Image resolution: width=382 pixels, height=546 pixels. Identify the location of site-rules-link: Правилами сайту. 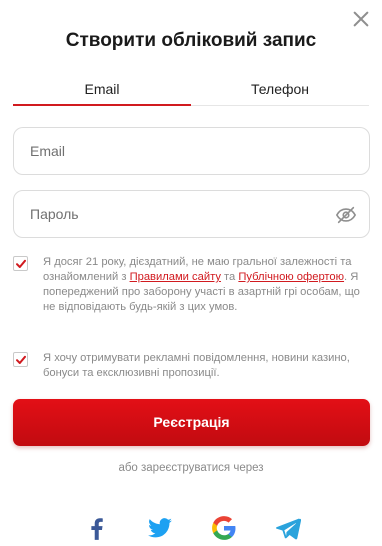
(175, 277).